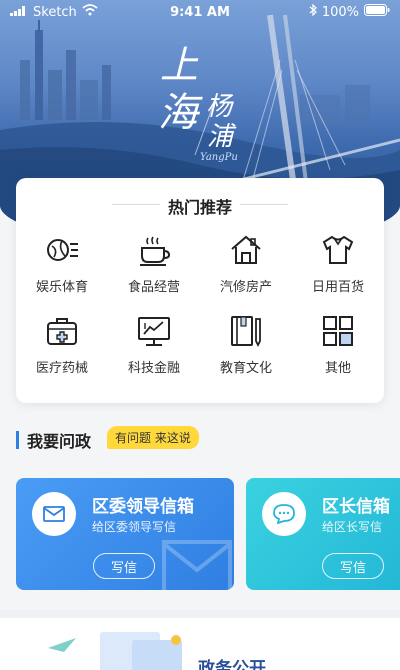 This screenshot has height=670, width=400. What do you see at coordinates (153, 437) in the screenshot?
I see `ask-badge: 有问题 来这说` at bounding box center [153, 437].